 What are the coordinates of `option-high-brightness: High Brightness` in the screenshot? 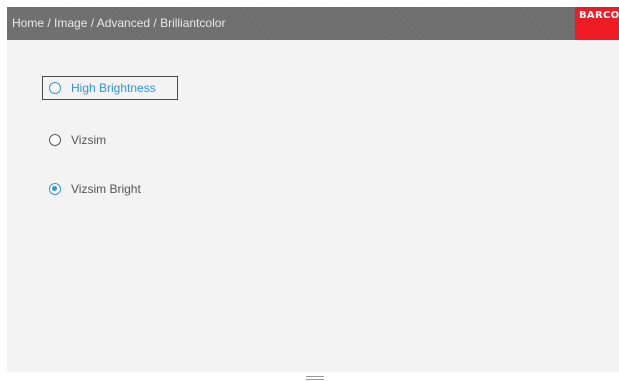 It's located at (110, 88).